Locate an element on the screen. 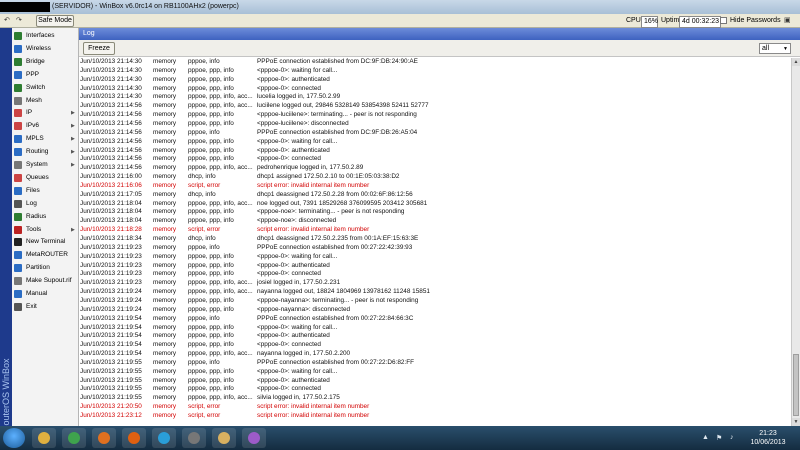 This screenshot has width=800, height=450. log-time-cell: Jun/10/2013 21:19:24 is located at coordinates (111, 292).